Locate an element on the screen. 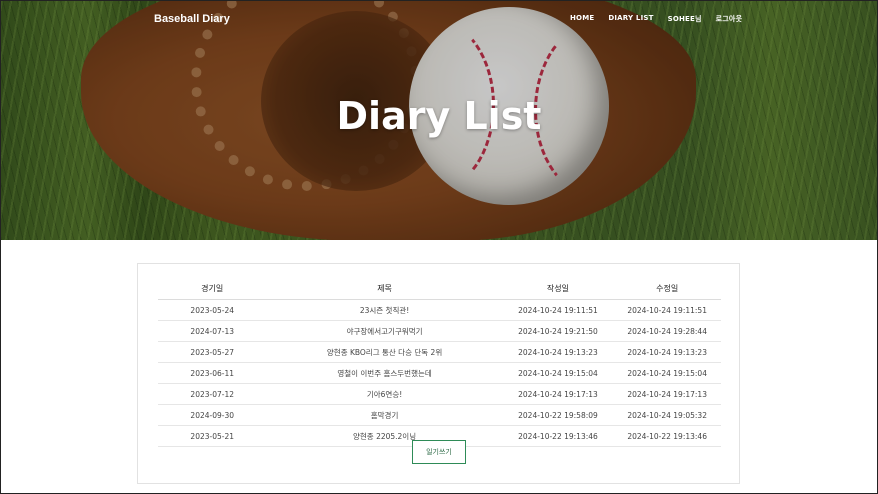  cell-updated: 2024-10-24 19:05:32 is located at coordinates (667, 415).